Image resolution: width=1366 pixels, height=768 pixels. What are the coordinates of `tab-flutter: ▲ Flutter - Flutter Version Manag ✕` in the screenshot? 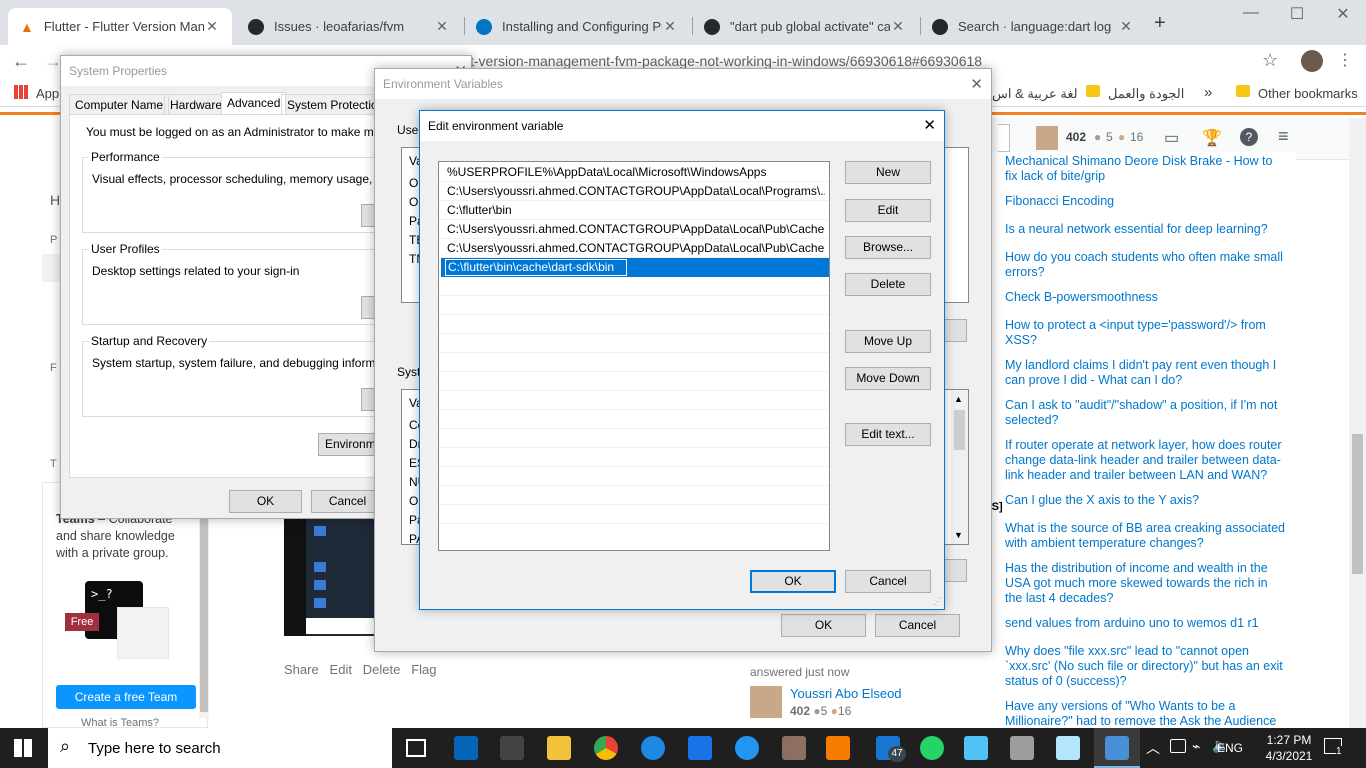 It's located at (120, 26).